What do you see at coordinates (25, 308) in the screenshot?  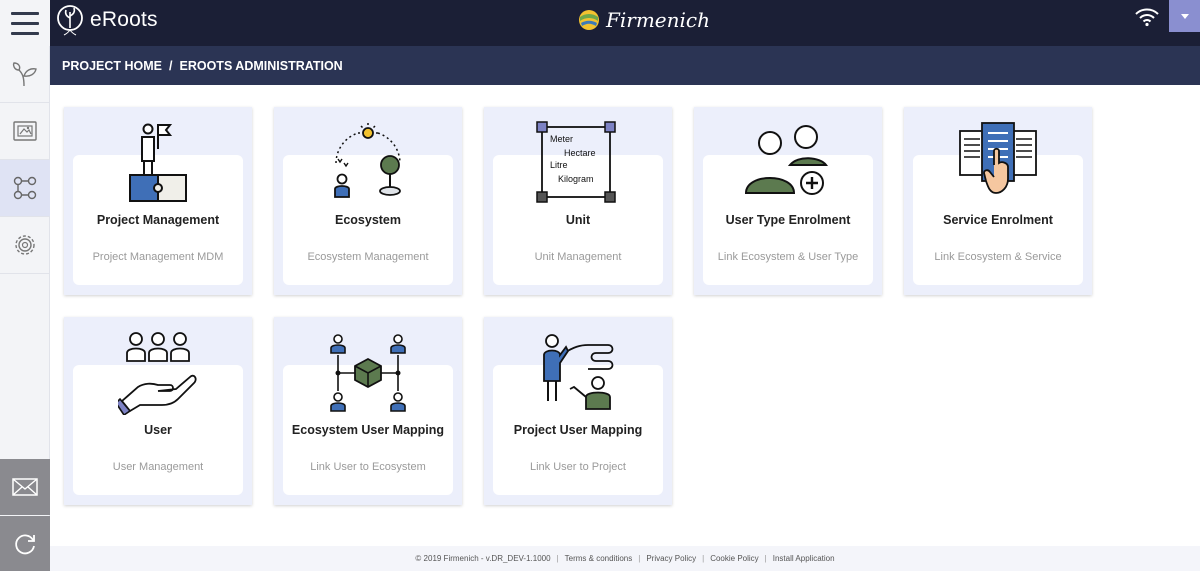 I see `sidebar` at bounding box center [25, 308].